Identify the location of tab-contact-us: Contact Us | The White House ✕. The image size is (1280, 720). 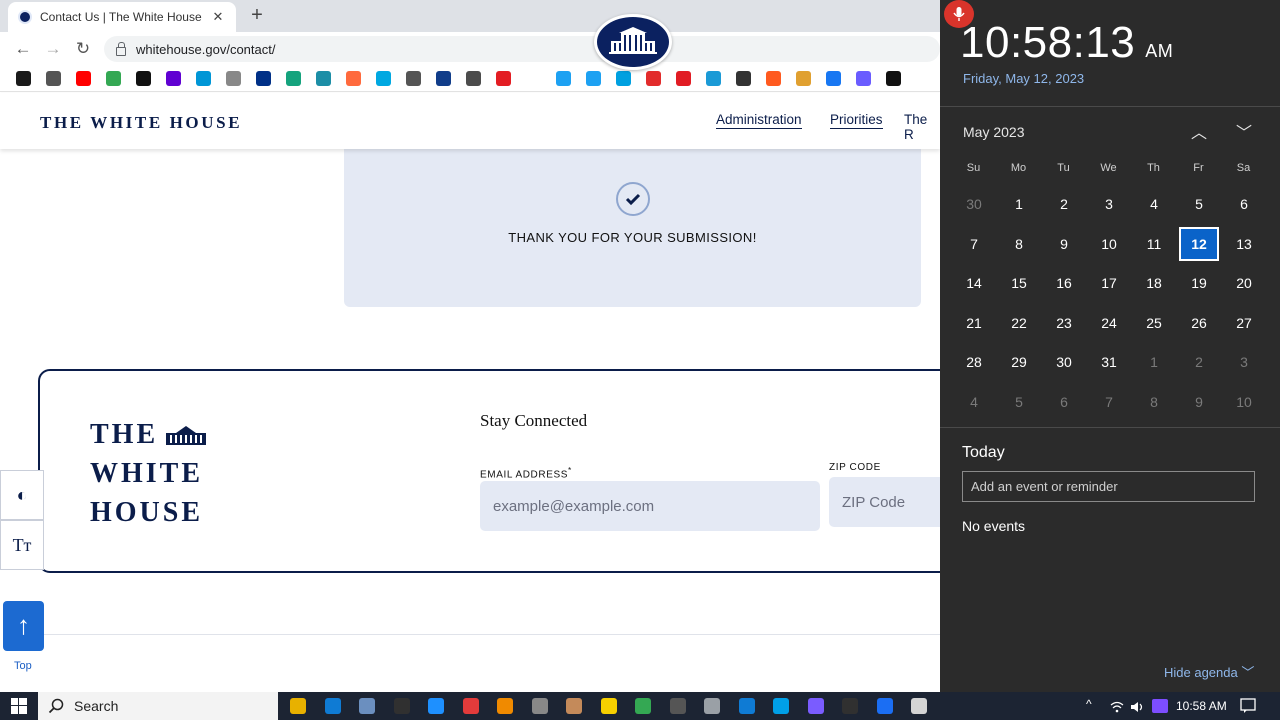
(122, 17).